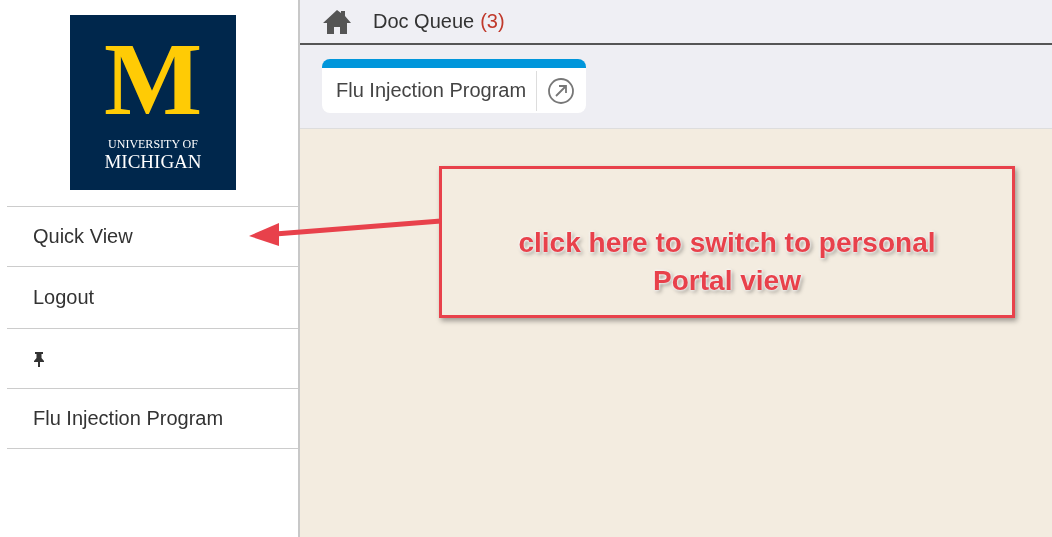  I want to click on logo-text: MICHIGAN, so click(153, 162).